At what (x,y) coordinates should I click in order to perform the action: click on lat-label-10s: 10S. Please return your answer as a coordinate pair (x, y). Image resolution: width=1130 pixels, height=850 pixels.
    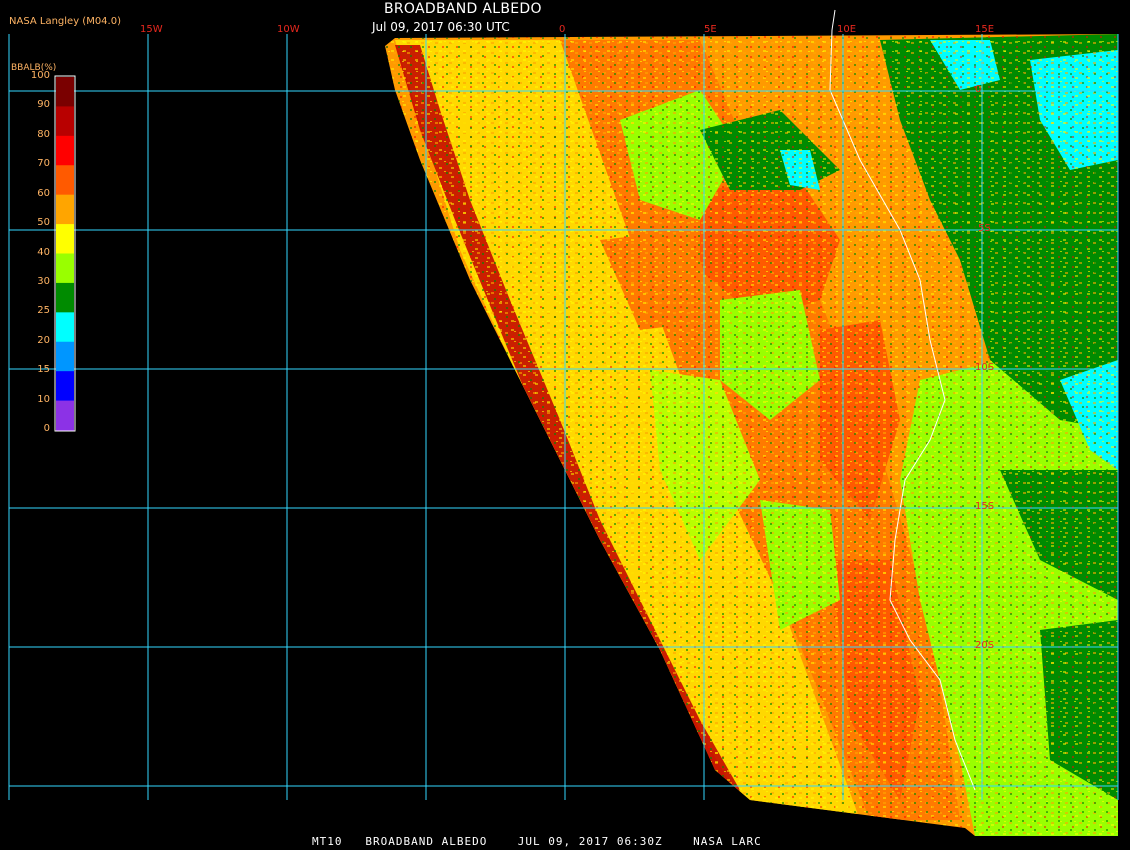
    Looking at the image, I should click on (985, 367).